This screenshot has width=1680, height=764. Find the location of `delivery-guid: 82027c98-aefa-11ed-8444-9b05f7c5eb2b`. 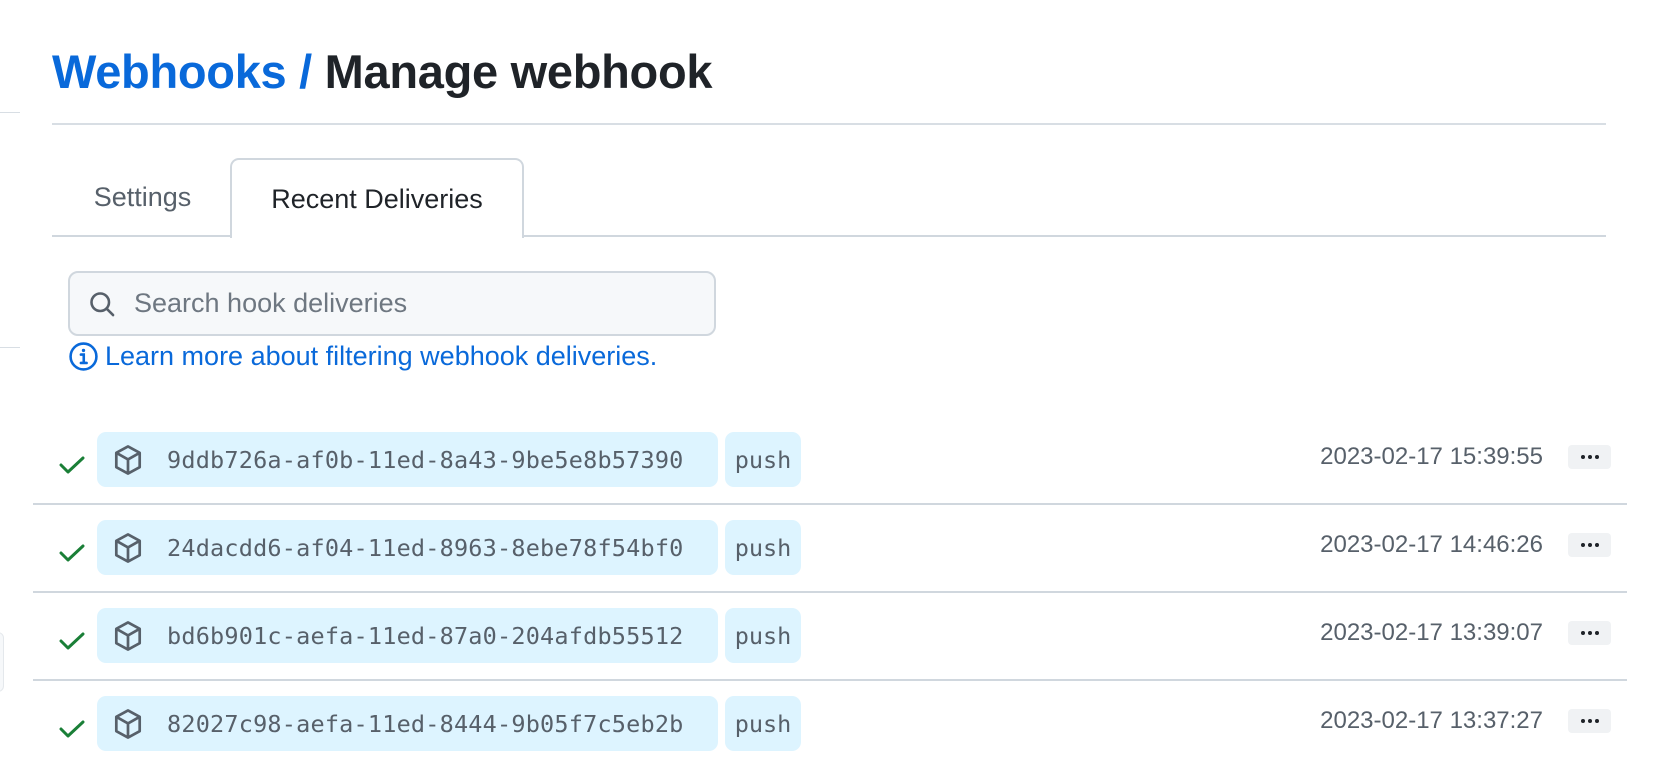

delivery-guid: 82027c98-aefa-11ed-8444-9b05f7c5eb2b is located at coordinates (425, 723).